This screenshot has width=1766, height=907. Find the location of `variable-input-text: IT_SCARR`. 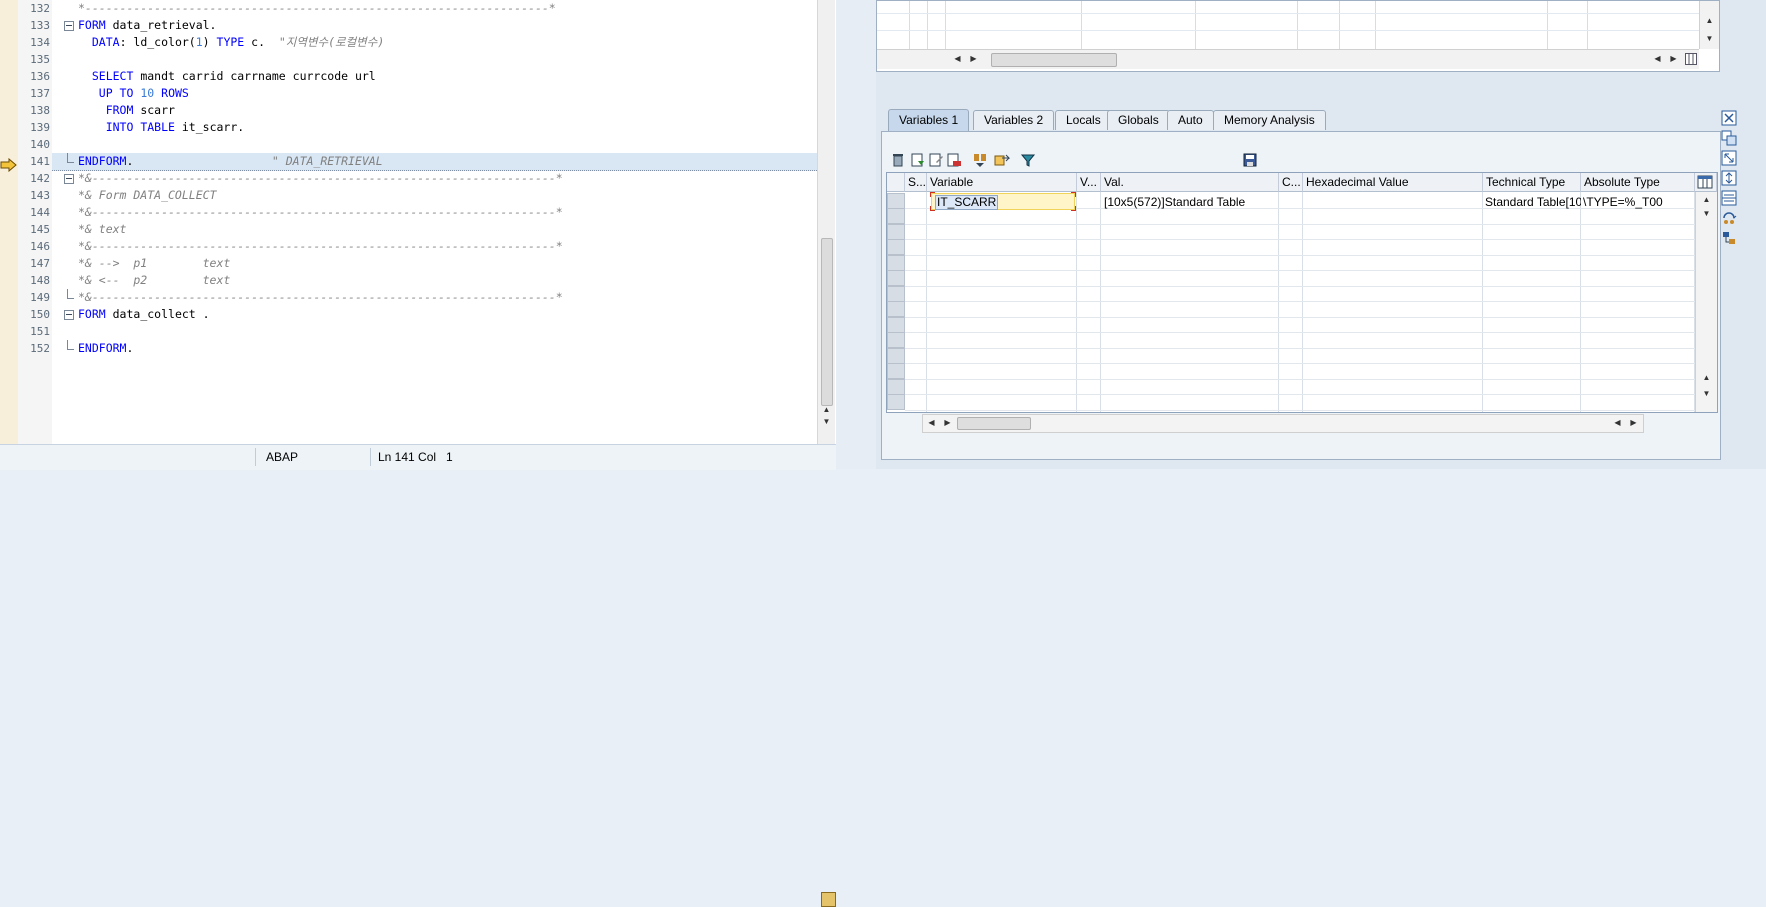

variable-input-text: IT_SCARR is located at coordinates (967, 202).